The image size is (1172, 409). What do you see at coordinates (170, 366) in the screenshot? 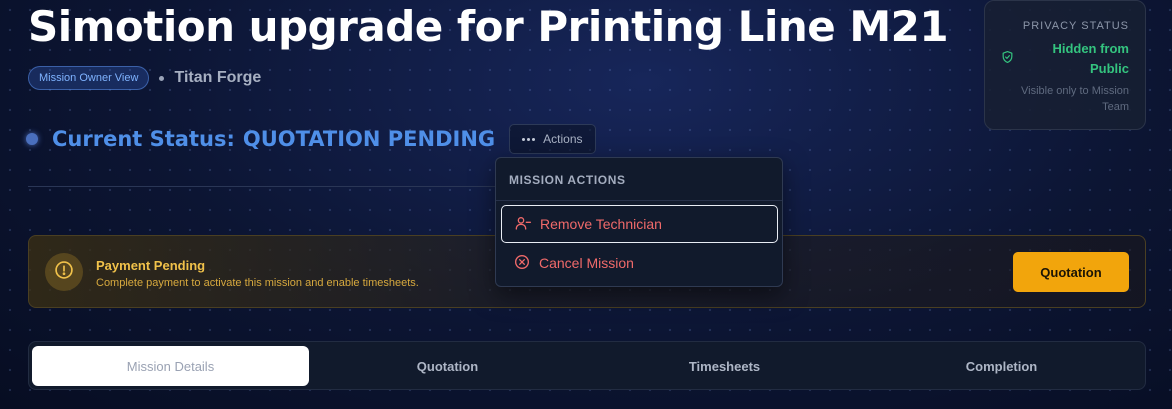
I see `tab-mission-details: Mission Details` at bounding box center [170, 366].